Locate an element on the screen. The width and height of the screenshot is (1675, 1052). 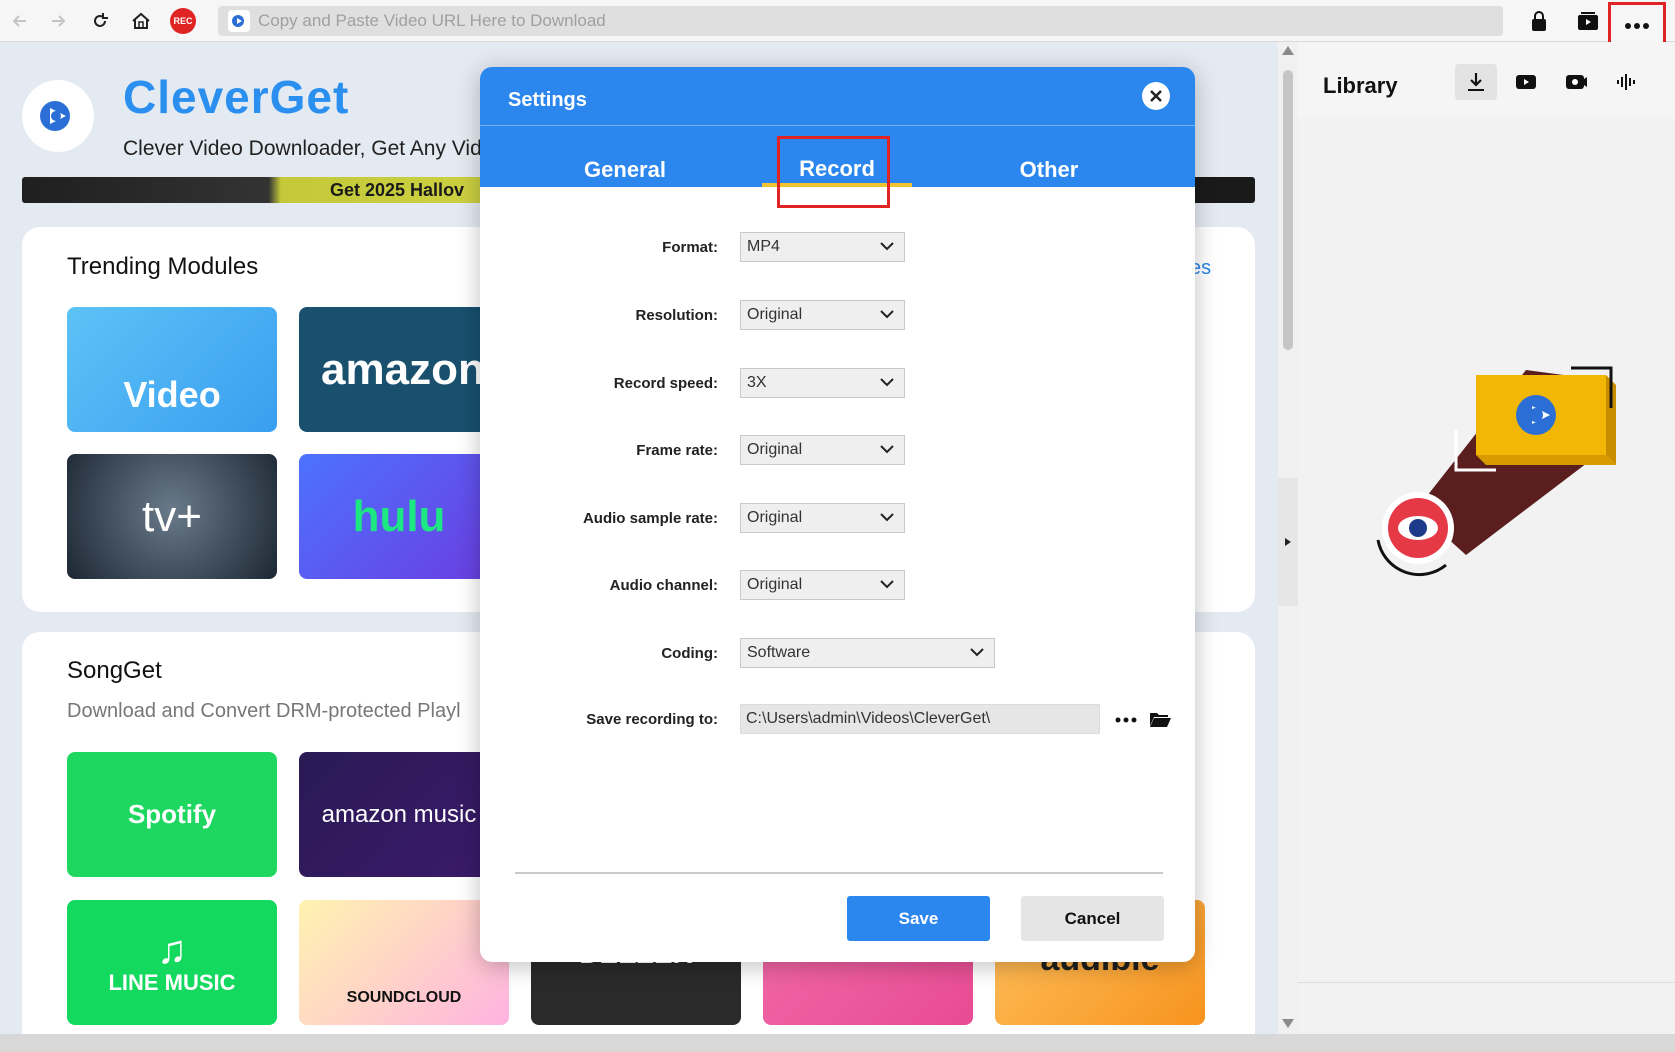
close-icon is located at coordinates (1156, 96).